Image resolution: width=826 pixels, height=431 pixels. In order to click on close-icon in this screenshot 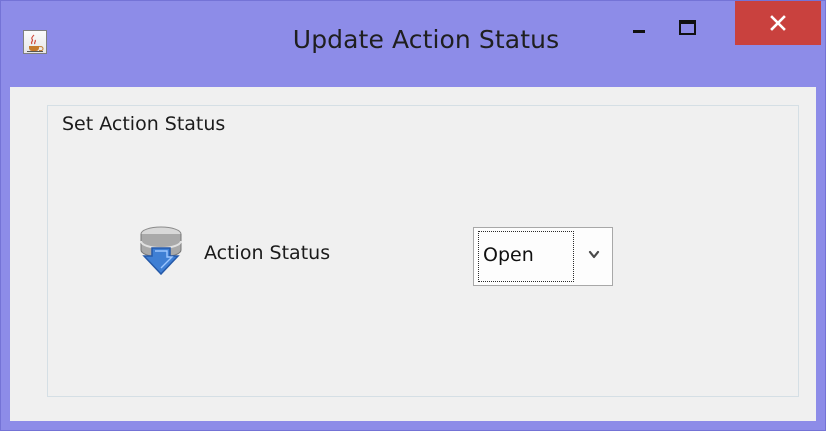, I will do `click(778, 23)`.